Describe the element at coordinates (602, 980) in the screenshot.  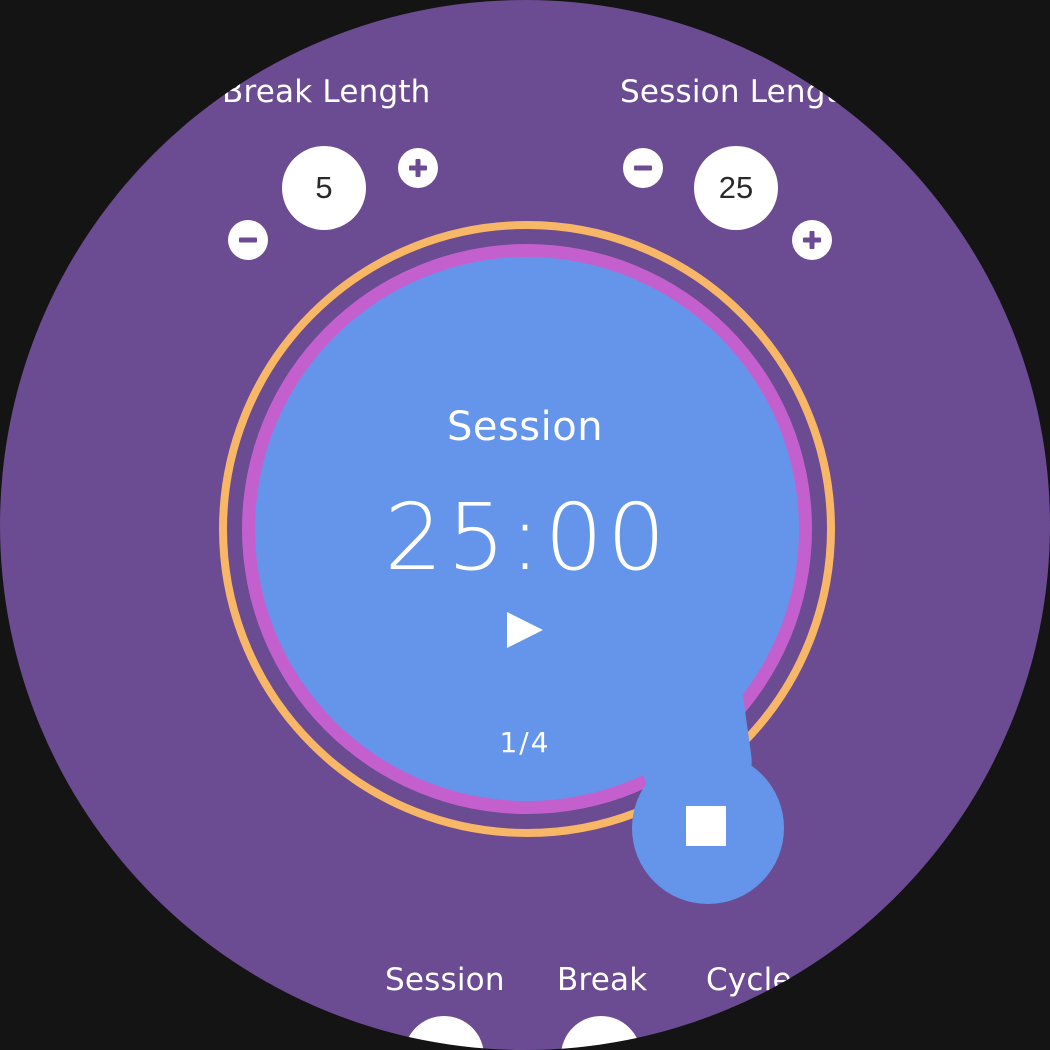
I see `stats-break-label: Break` at that location.